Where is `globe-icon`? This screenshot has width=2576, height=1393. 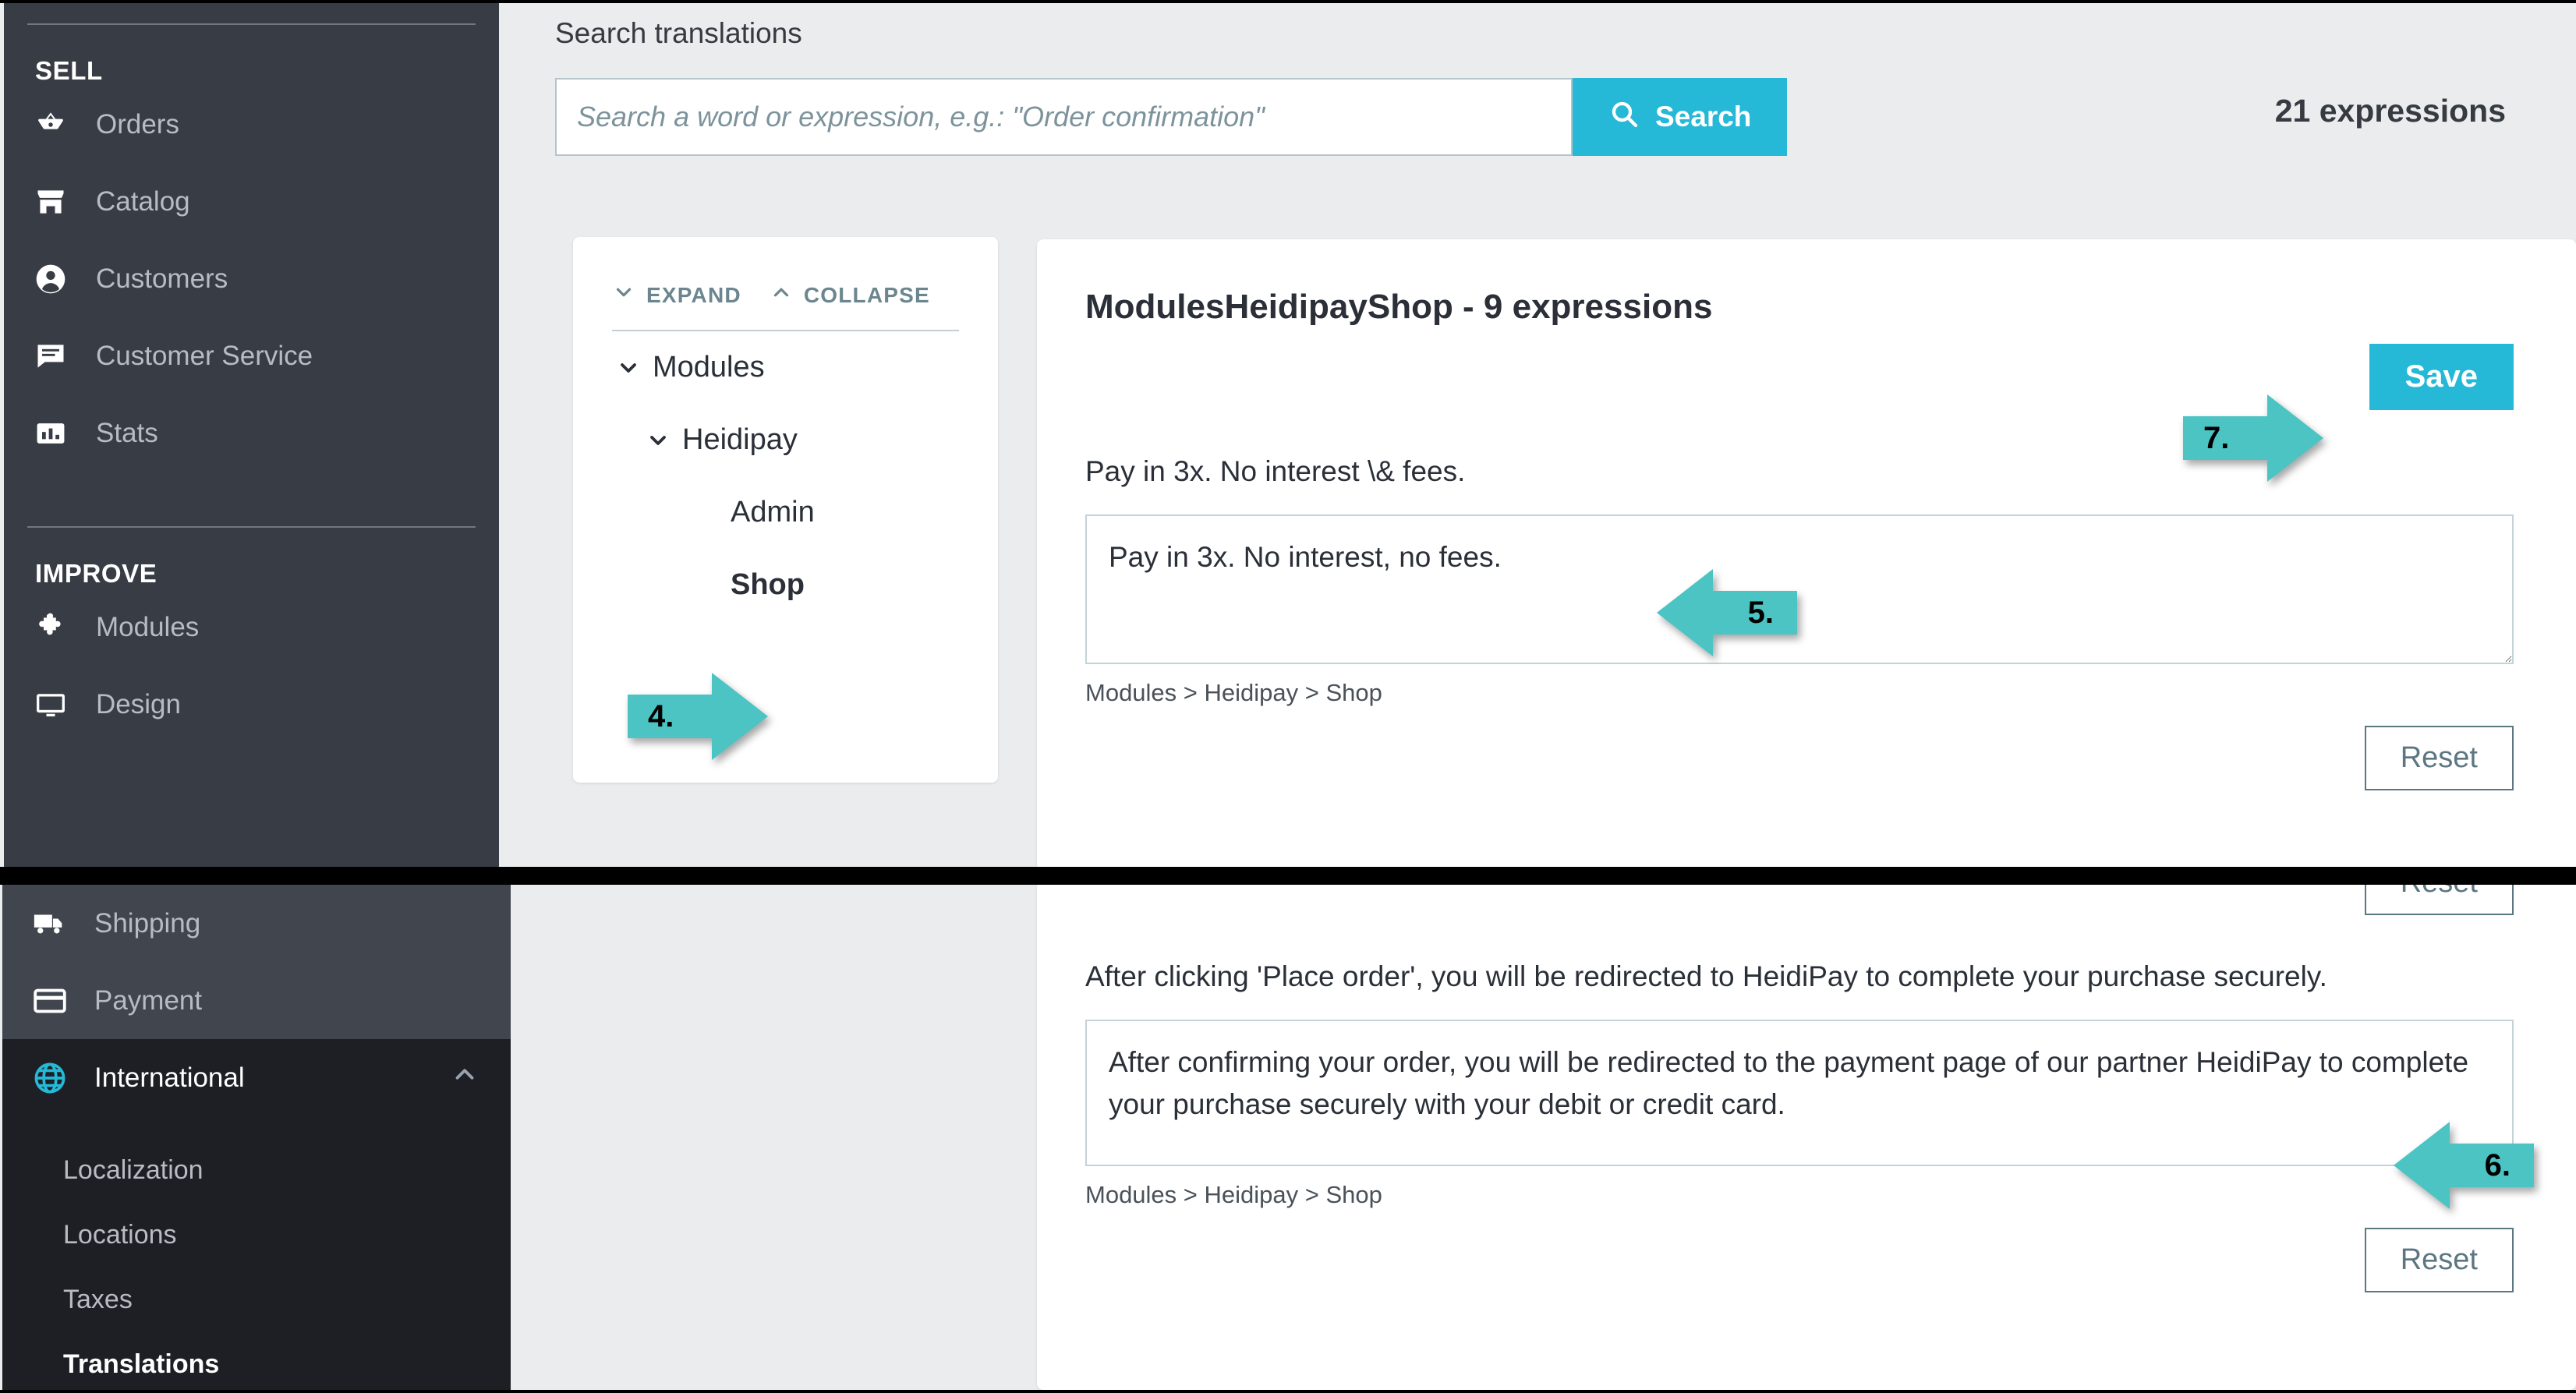
globe-icon is located at coordinates (57, 1078).